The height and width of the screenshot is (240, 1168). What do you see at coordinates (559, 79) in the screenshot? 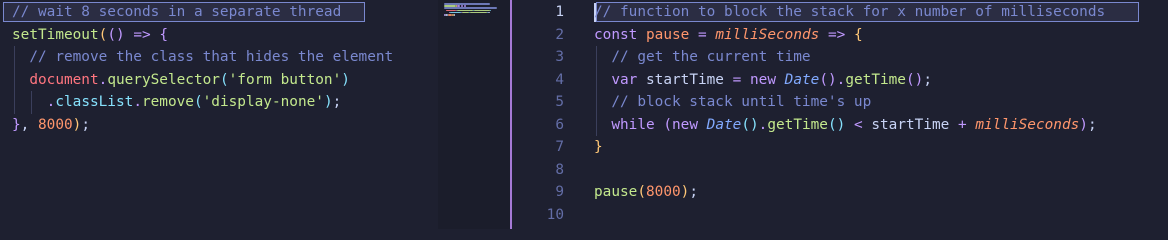
I see `line-number: 4` at bounding box center [559, 79].